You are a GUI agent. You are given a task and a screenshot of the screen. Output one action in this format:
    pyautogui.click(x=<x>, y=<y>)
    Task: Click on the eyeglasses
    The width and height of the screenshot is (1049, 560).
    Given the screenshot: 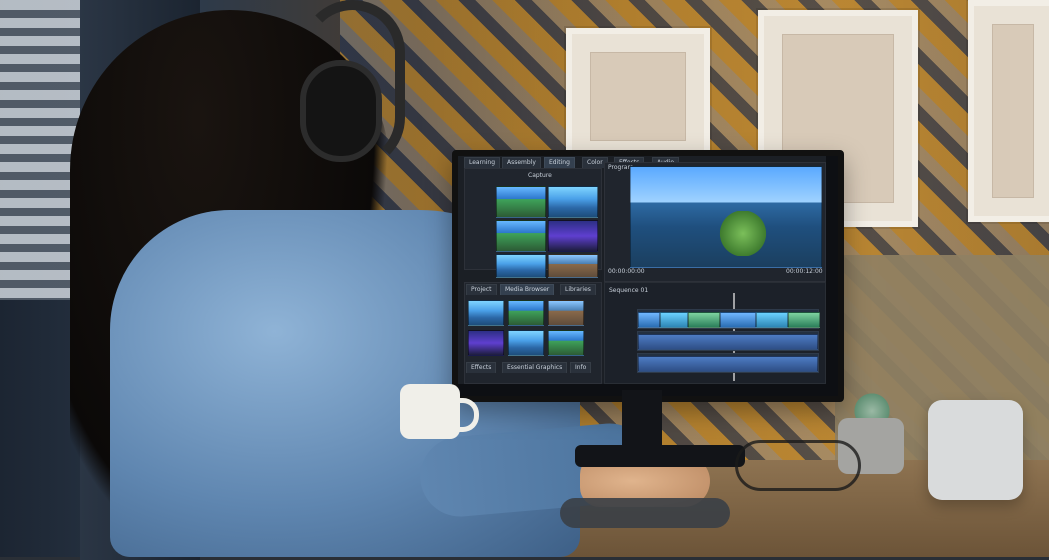 What is the action you would take?
    pyautogui.click(x=798, y=465)
    